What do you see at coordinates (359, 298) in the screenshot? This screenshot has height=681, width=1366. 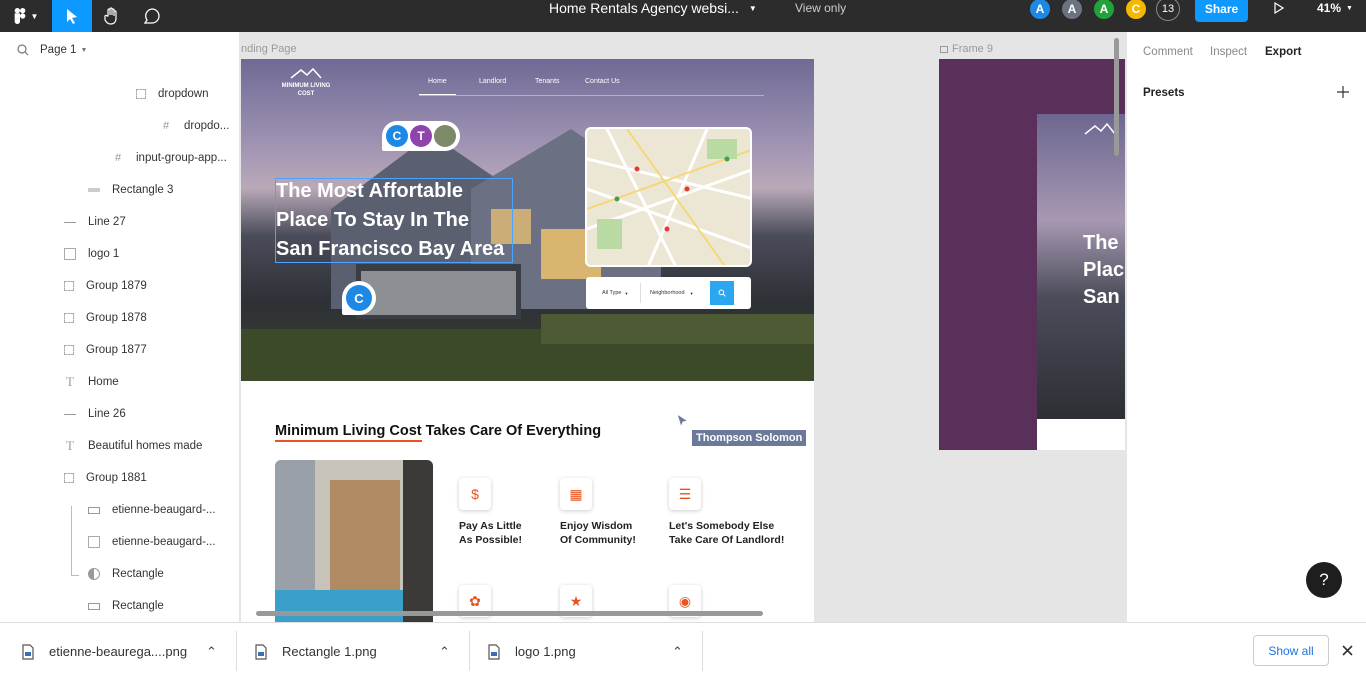 I see `comment-pin: C` at bounding box center [359, 298].